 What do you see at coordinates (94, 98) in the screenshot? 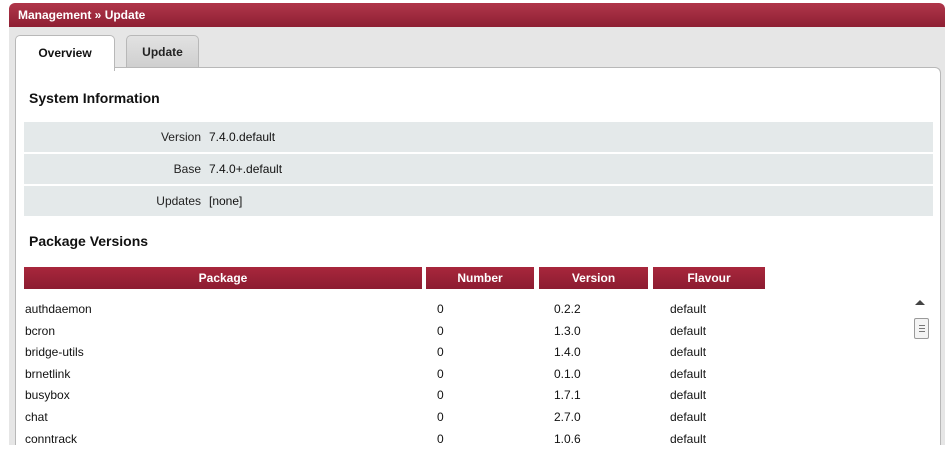
I see `system-information-heading: System Information` at bounding box center [94, 98].